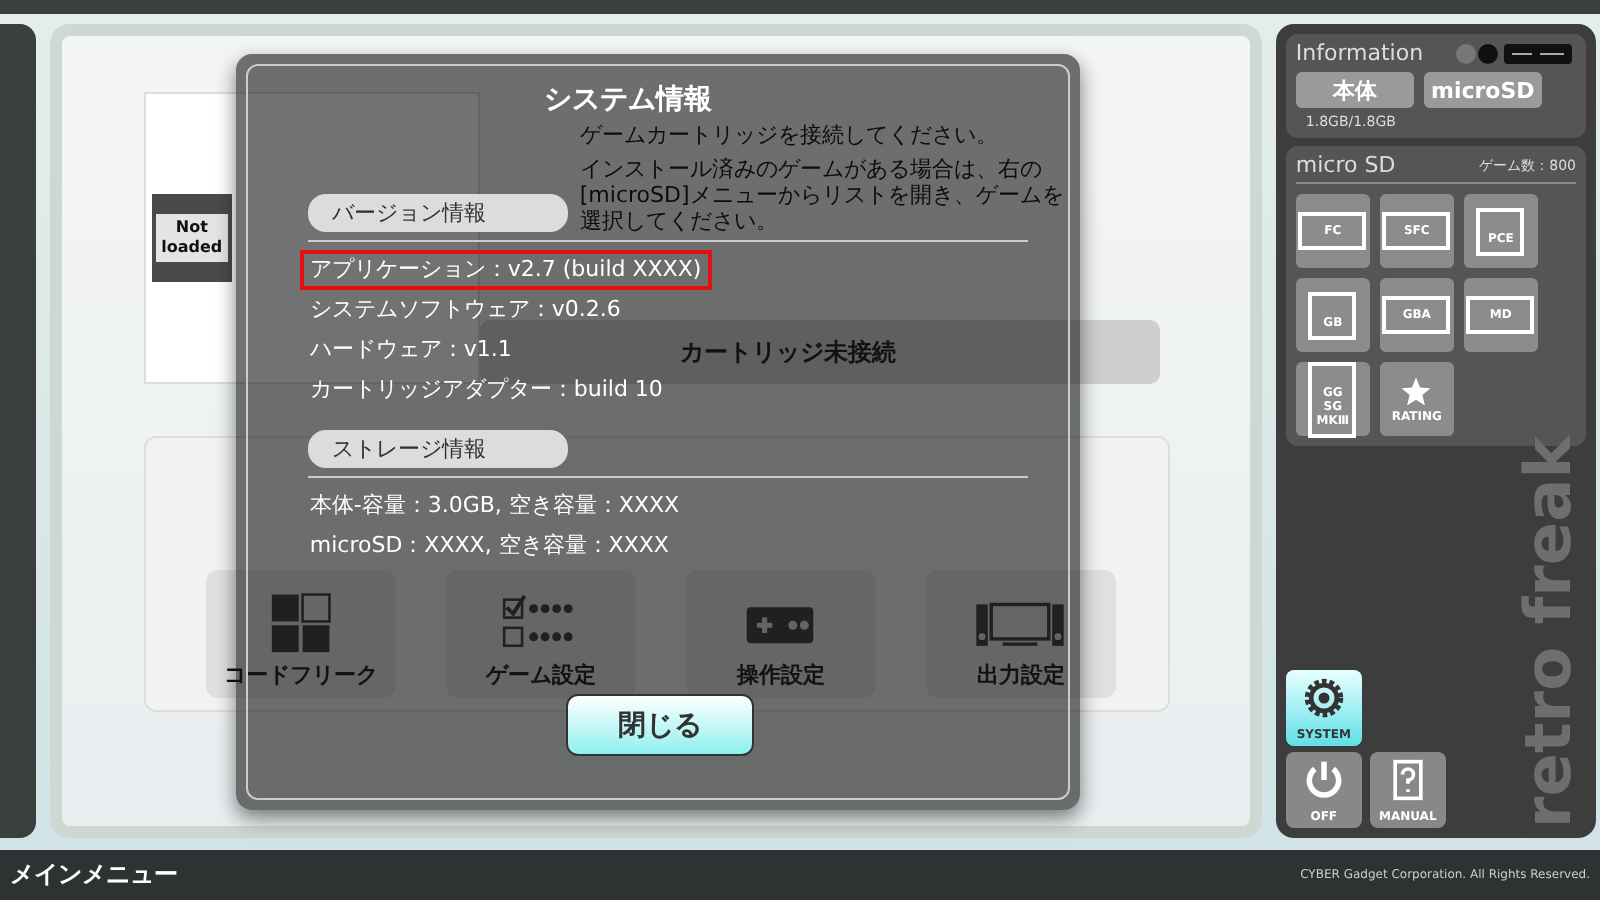 The height and width of the screenshot is (900, 1600). Describe the element at coordinates (1354, 90) in the screenshot. I see `storage-tab: 本体` at that location.